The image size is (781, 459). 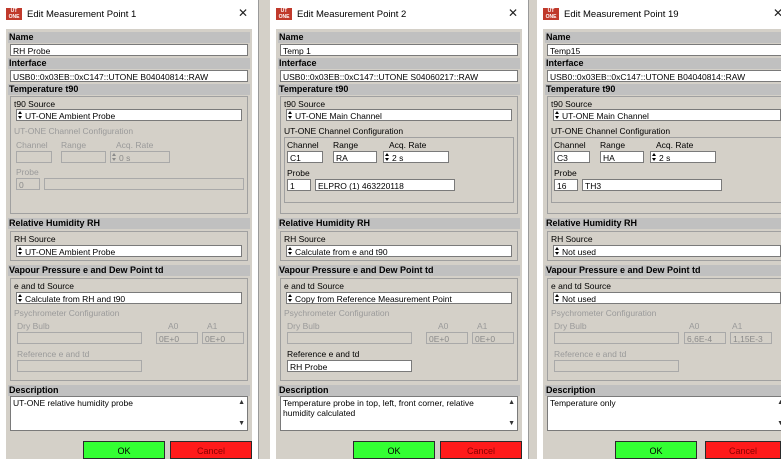 I want to click on interface-heading: Interface, so click(x=663, y=63).